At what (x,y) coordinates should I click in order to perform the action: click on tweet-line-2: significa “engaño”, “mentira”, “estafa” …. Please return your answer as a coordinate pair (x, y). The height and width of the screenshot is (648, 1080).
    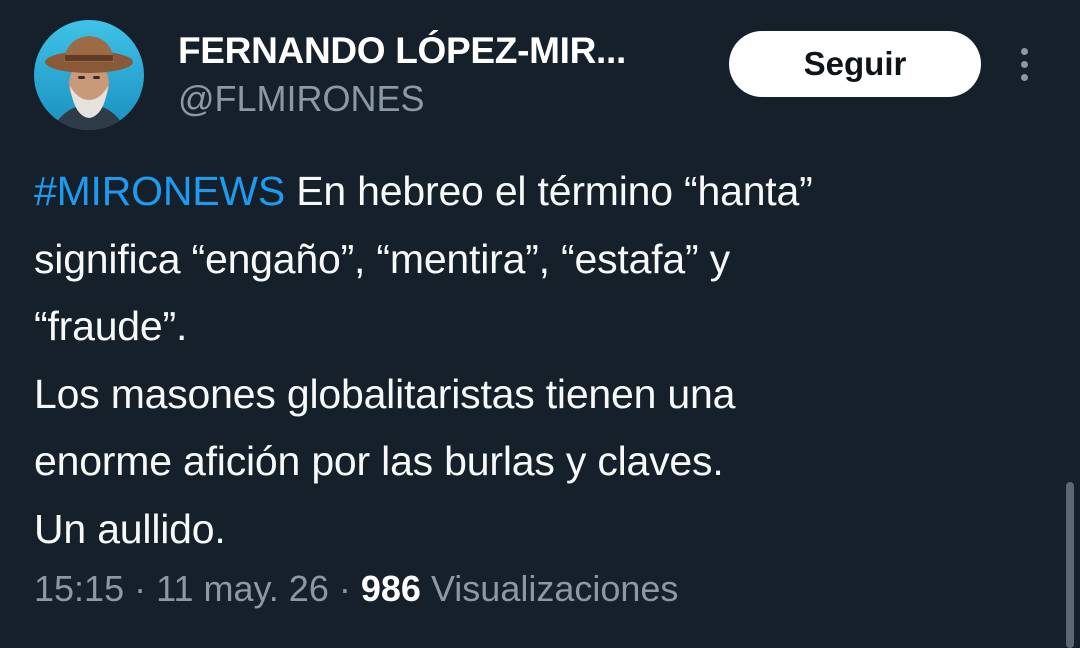
    Looking at the image, I should click on (382, 258).